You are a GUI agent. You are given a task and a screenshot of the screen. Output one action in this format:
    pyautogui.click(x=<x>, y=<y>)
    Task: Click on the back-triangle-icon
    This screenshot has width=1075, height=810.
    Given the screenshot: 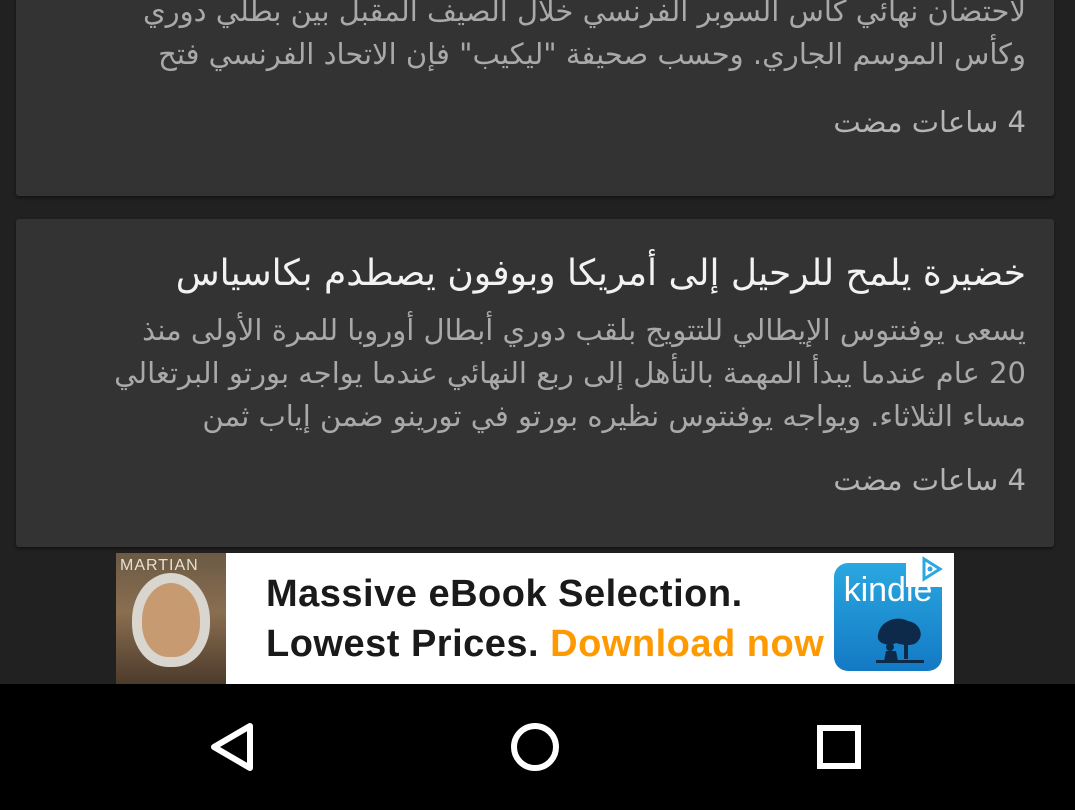 What is the action you would take?
    pyautogui.click(x=233, y=749)
    